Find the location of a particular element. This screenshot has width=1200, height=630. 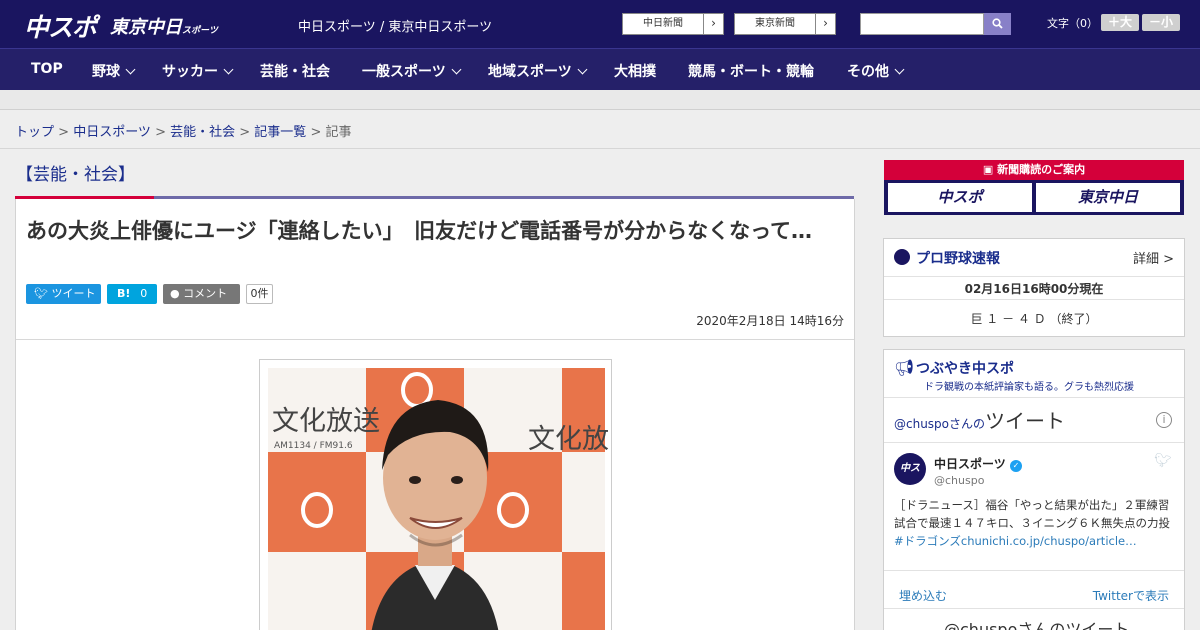

tsubuyaki-subtitle: ドラ観戦の本紙評論家も語る。グラも熱烈応援 is located at coordinates (1029, 387).